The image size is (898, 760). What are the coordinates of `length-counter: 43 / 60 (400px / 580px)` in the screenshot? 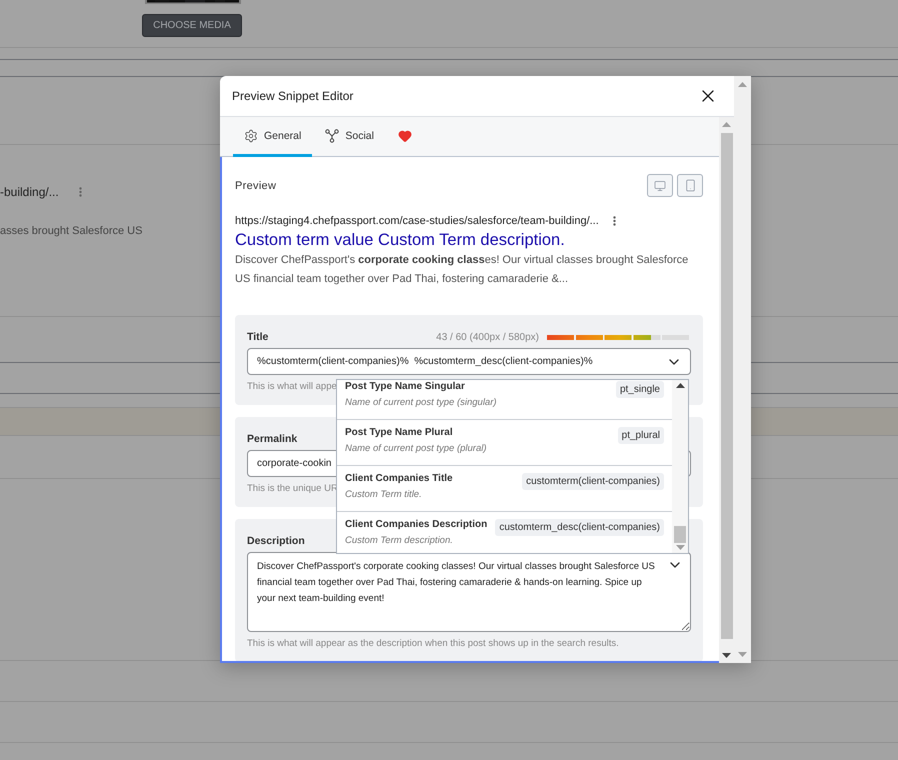 It's located at (487, 337).